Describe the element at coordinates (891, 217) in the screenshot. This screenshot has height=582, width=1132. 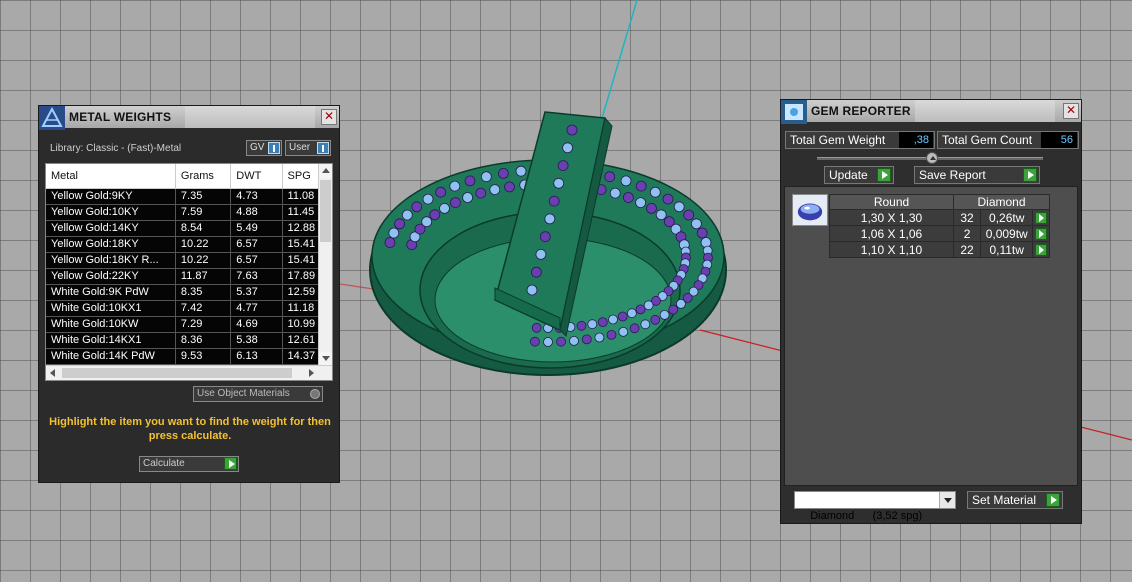
I see `gem-size-cell: 1,30 X 1,30` at that location.